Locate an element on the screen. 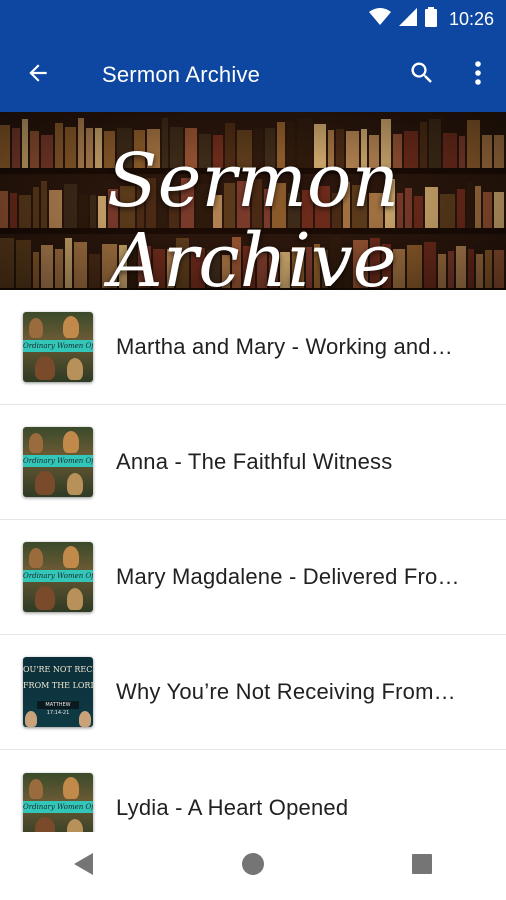 Image resolution: width=506 pixels, height=900 pixels. banner-title-line1: Sermon is located at coordinates (253, 181).